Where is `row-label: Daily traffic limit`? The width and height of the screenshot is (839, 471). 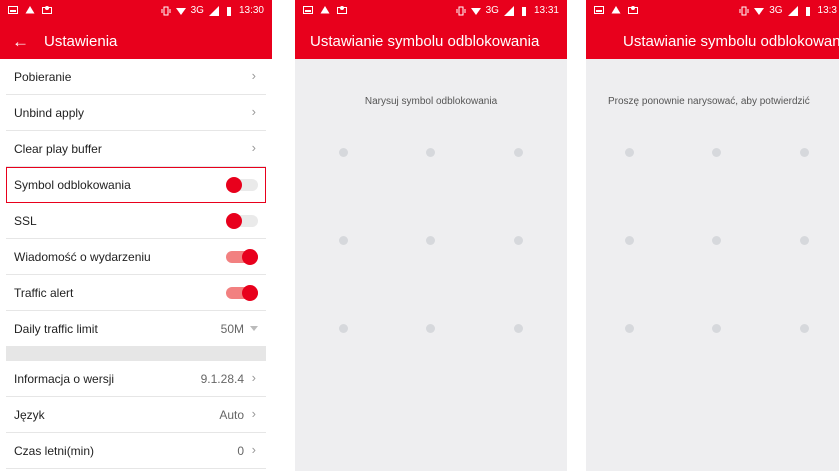 row-label: Daily traffic limit is located at coordinates (56, 329).